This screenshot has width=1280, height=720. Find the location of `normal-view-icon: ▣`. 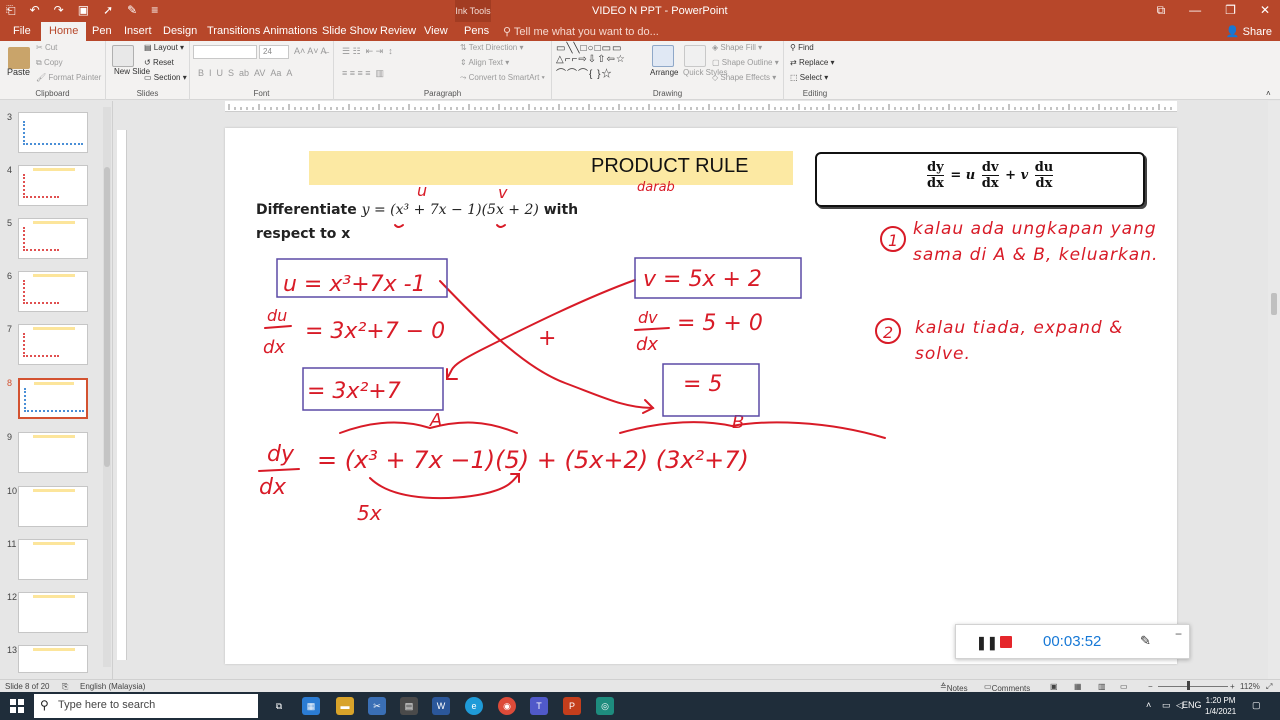

normal-view-icon: ▣ is located at coordinates (1054, 686).